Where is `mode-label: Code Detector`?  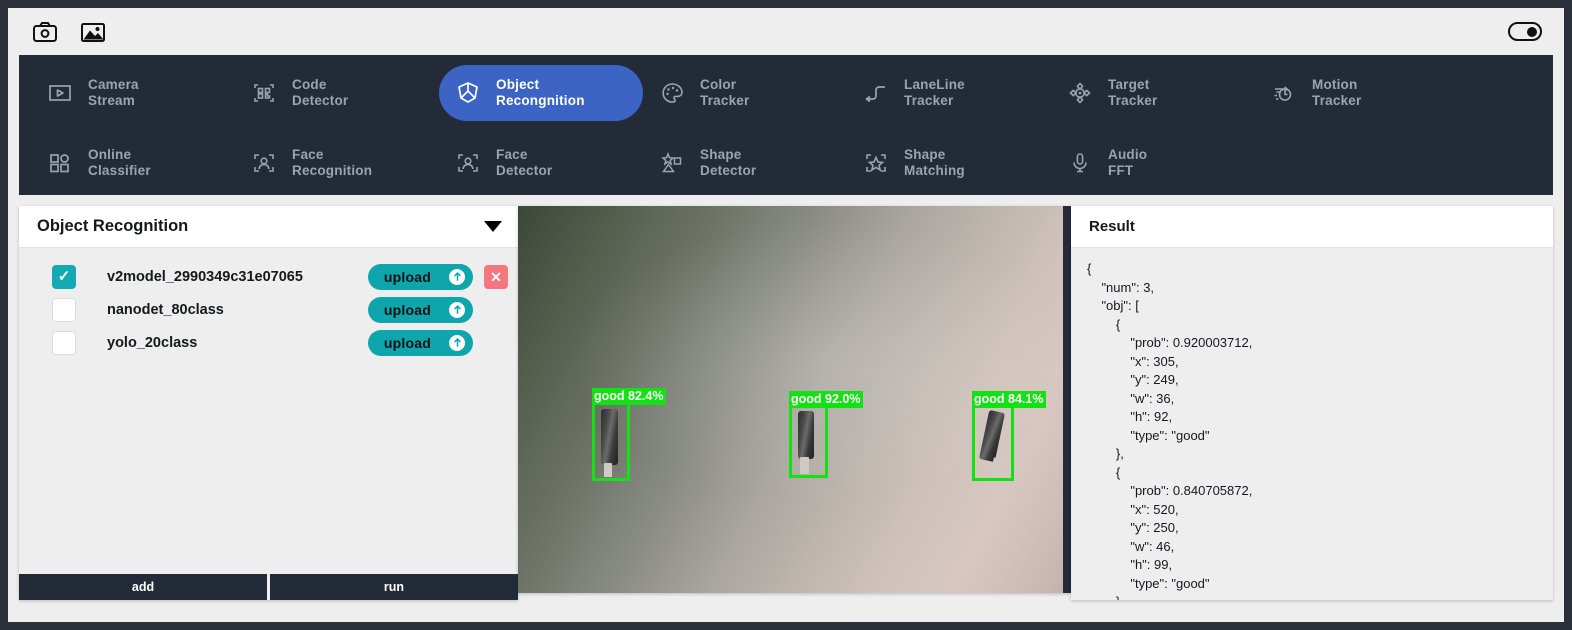 mode-label: Code Detector is located at coordinates (320, 93).